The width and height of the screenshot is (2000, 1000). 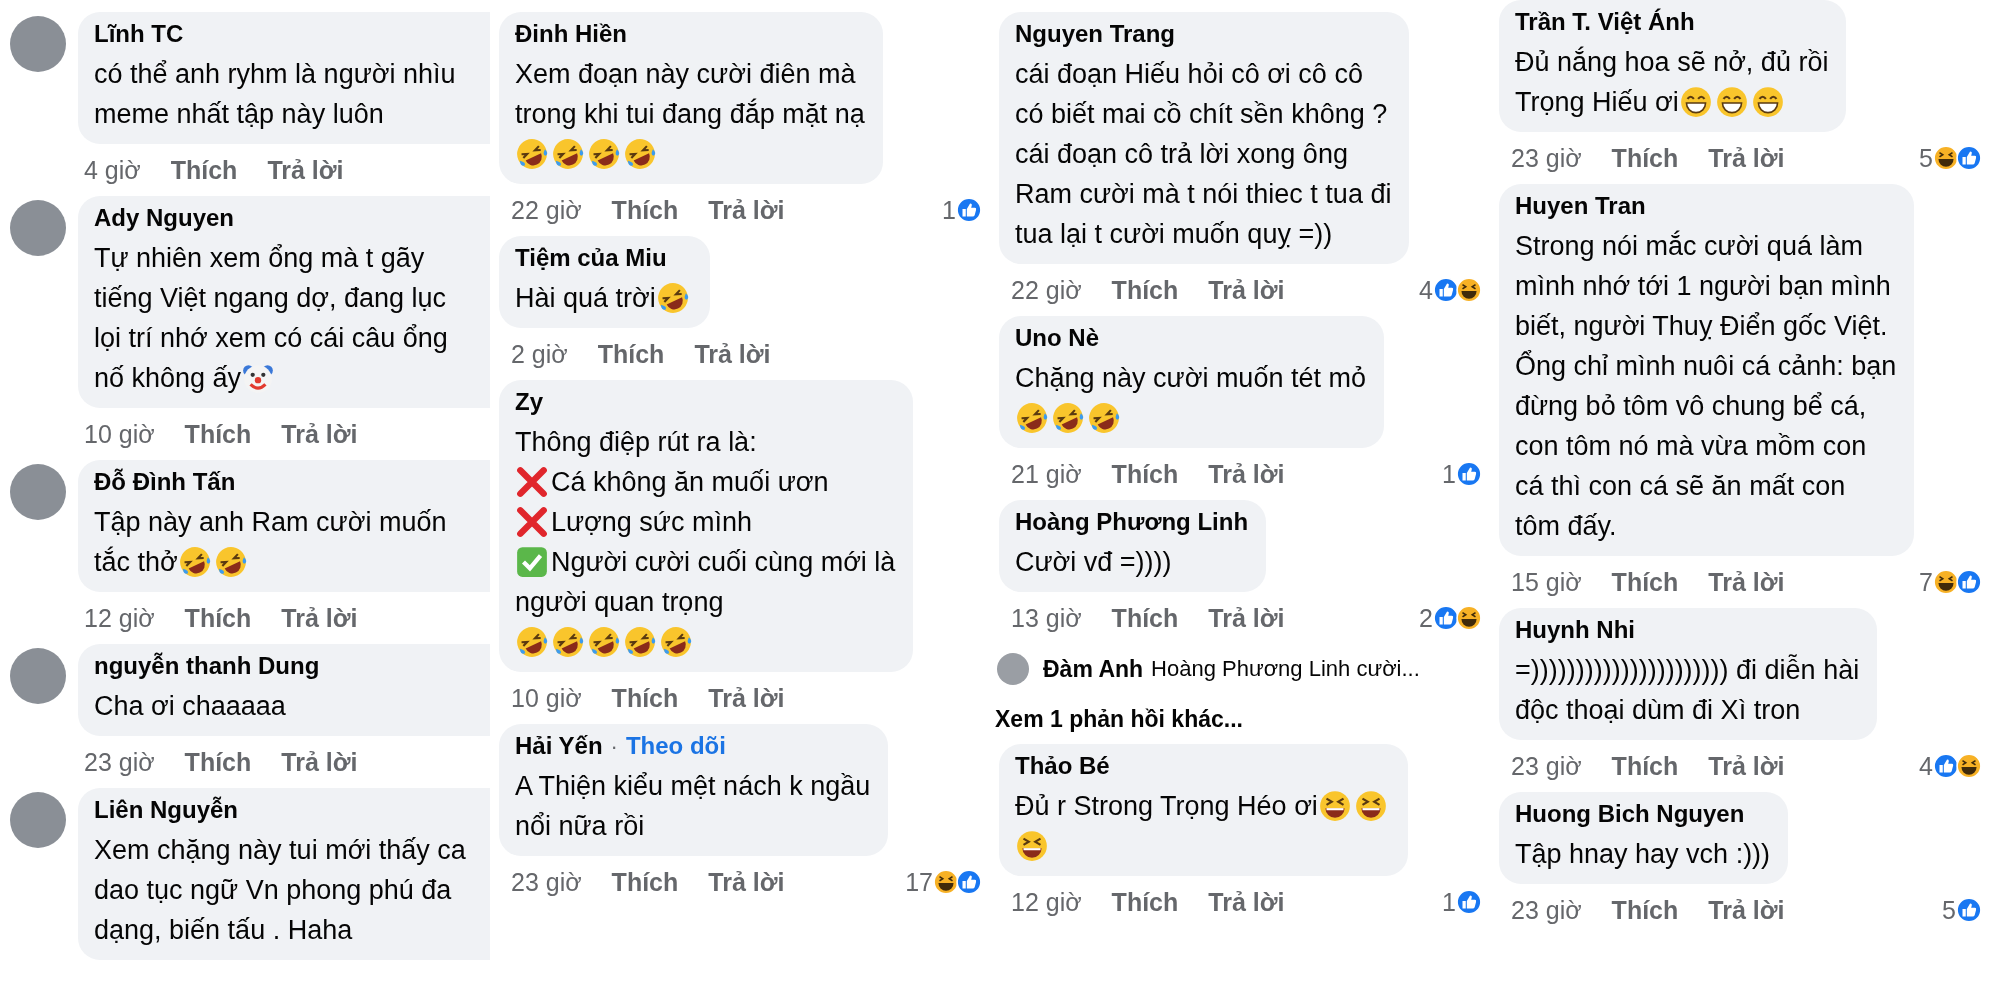 I want to click on reaction-count: 7, so click(x=1926, y=582).